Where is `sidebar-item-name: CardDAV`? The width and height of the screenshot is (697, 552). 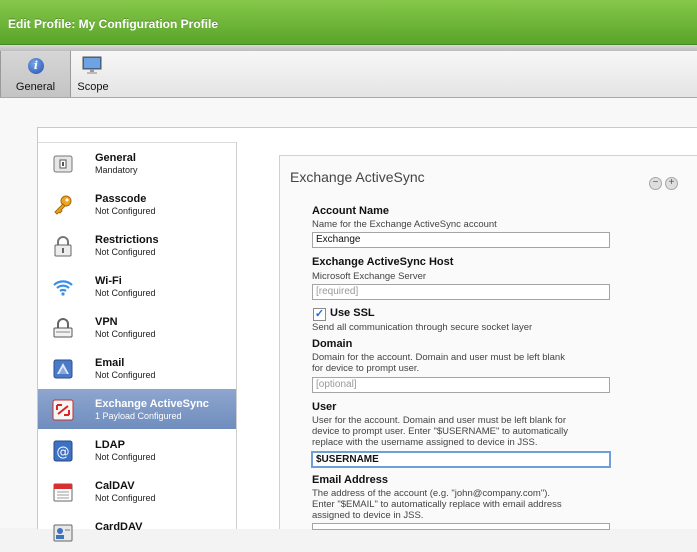 sidebar-item-name: CardDAV is located at coordinates (119, 527).